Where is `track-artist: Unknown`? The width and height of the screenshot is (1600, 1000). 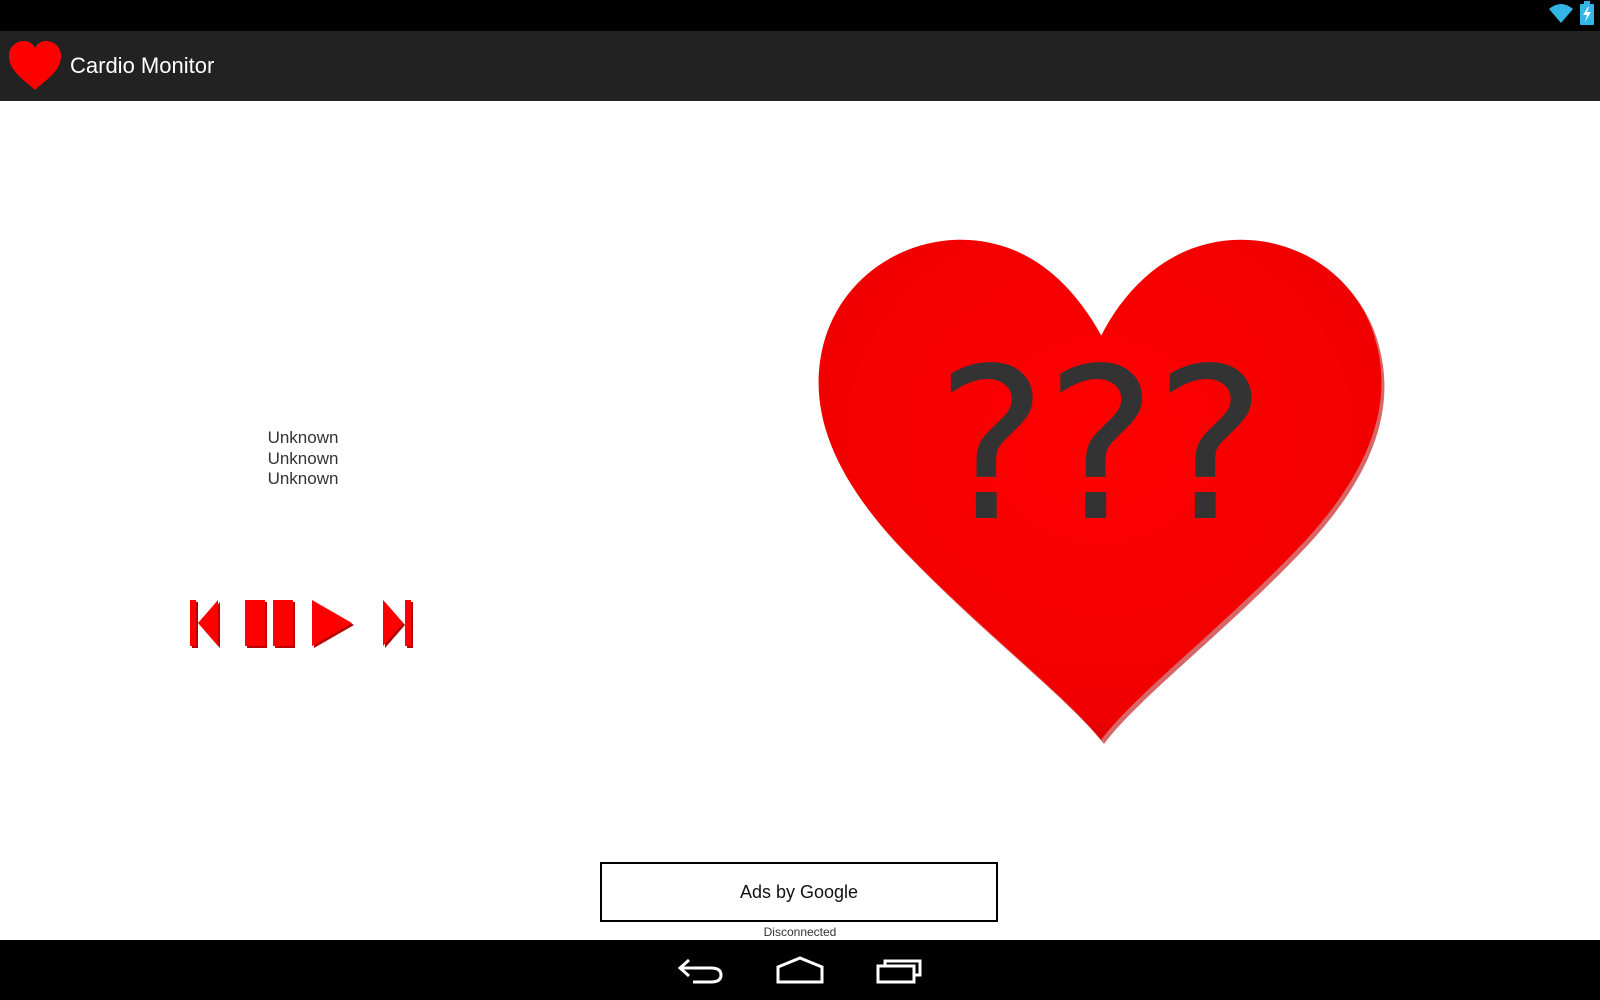 track-artist: Unknown is located at coordinates (303, 437).